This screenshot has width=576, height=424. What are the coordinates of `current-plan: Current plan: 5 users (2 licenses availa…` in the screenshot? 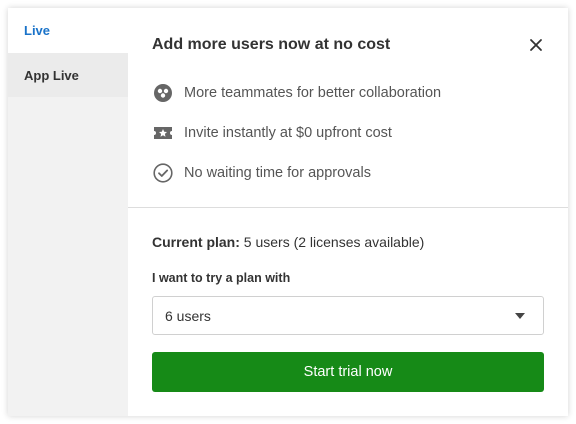 It's located at (288, 242).